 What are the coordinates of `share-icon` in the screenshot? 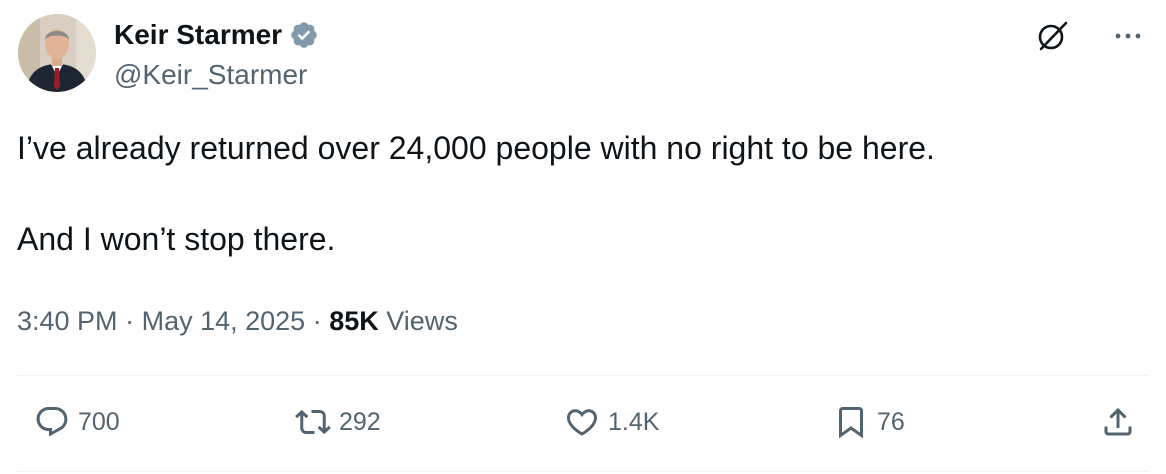 It's located at (1118, 421).